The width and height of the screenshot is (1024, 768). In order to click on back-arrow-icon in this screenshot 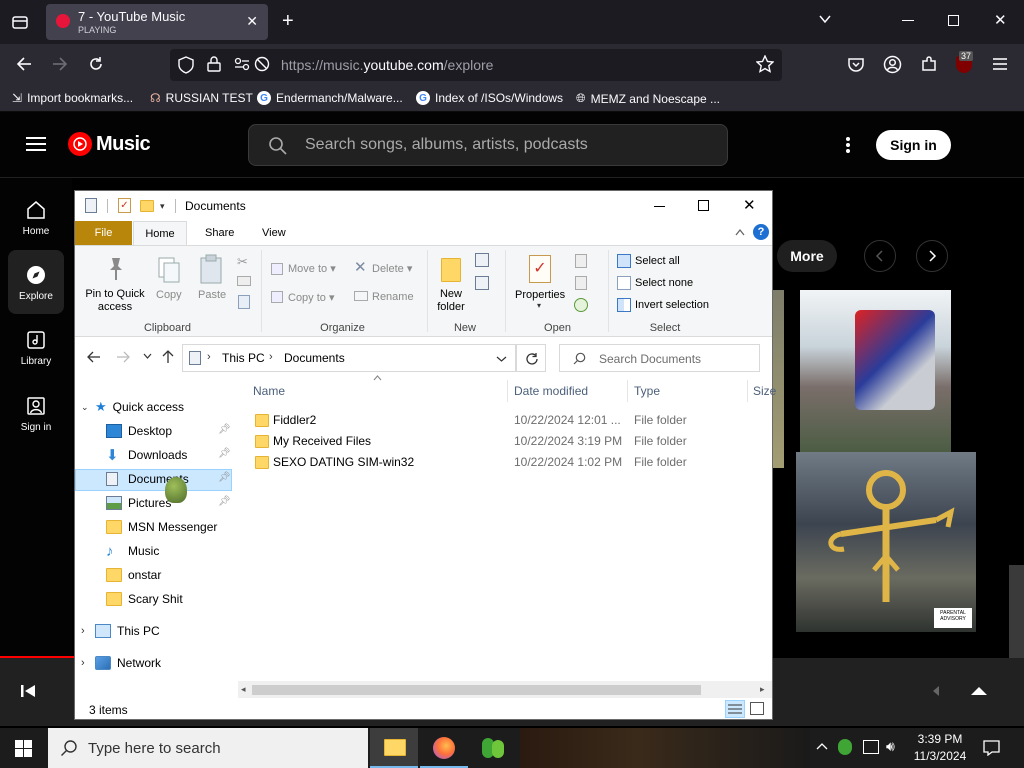, I will do `click(94, 357)`.